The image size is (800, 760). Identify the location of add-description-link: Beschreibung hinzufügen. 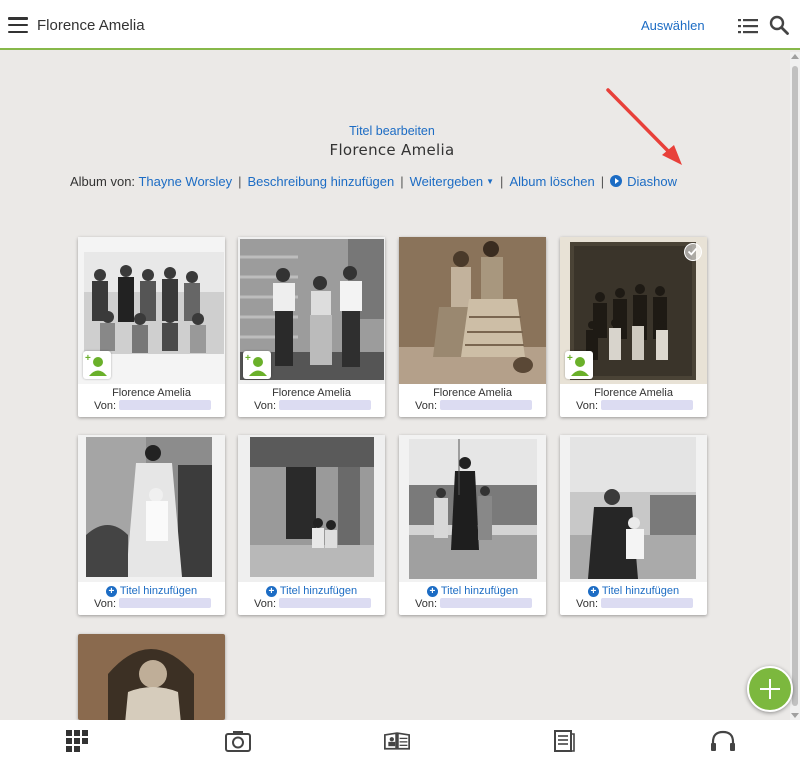
(321, 181).